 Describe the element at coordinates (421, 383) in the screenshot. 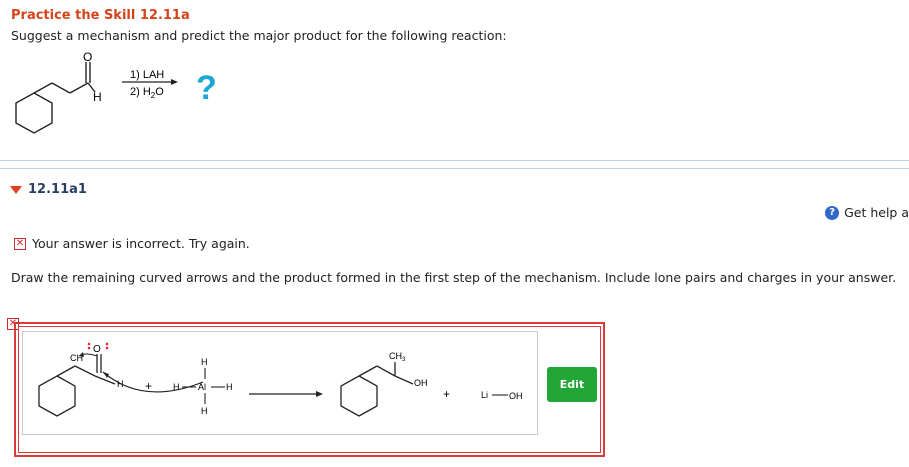

I see `product-oh: OH` at that location.